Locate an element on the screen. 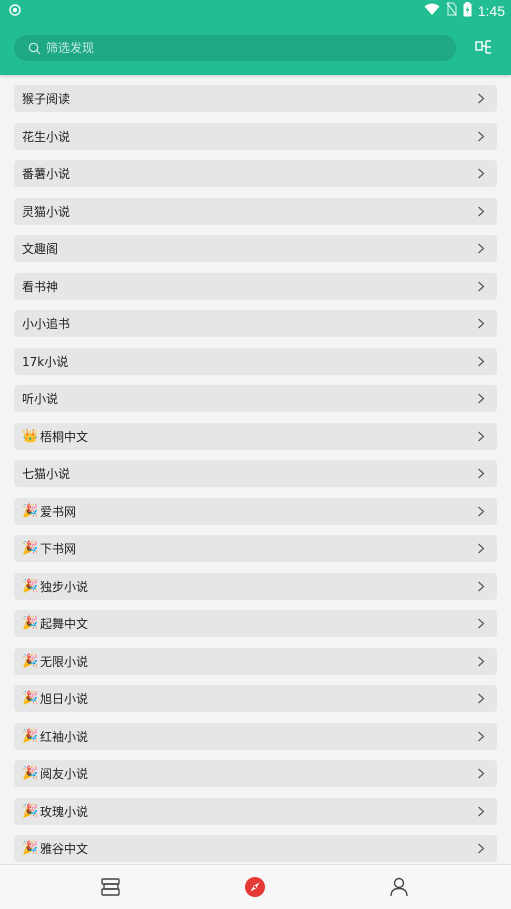 This screenshot has height=909, width=511. search-icon is located at coordinates (35, 48).